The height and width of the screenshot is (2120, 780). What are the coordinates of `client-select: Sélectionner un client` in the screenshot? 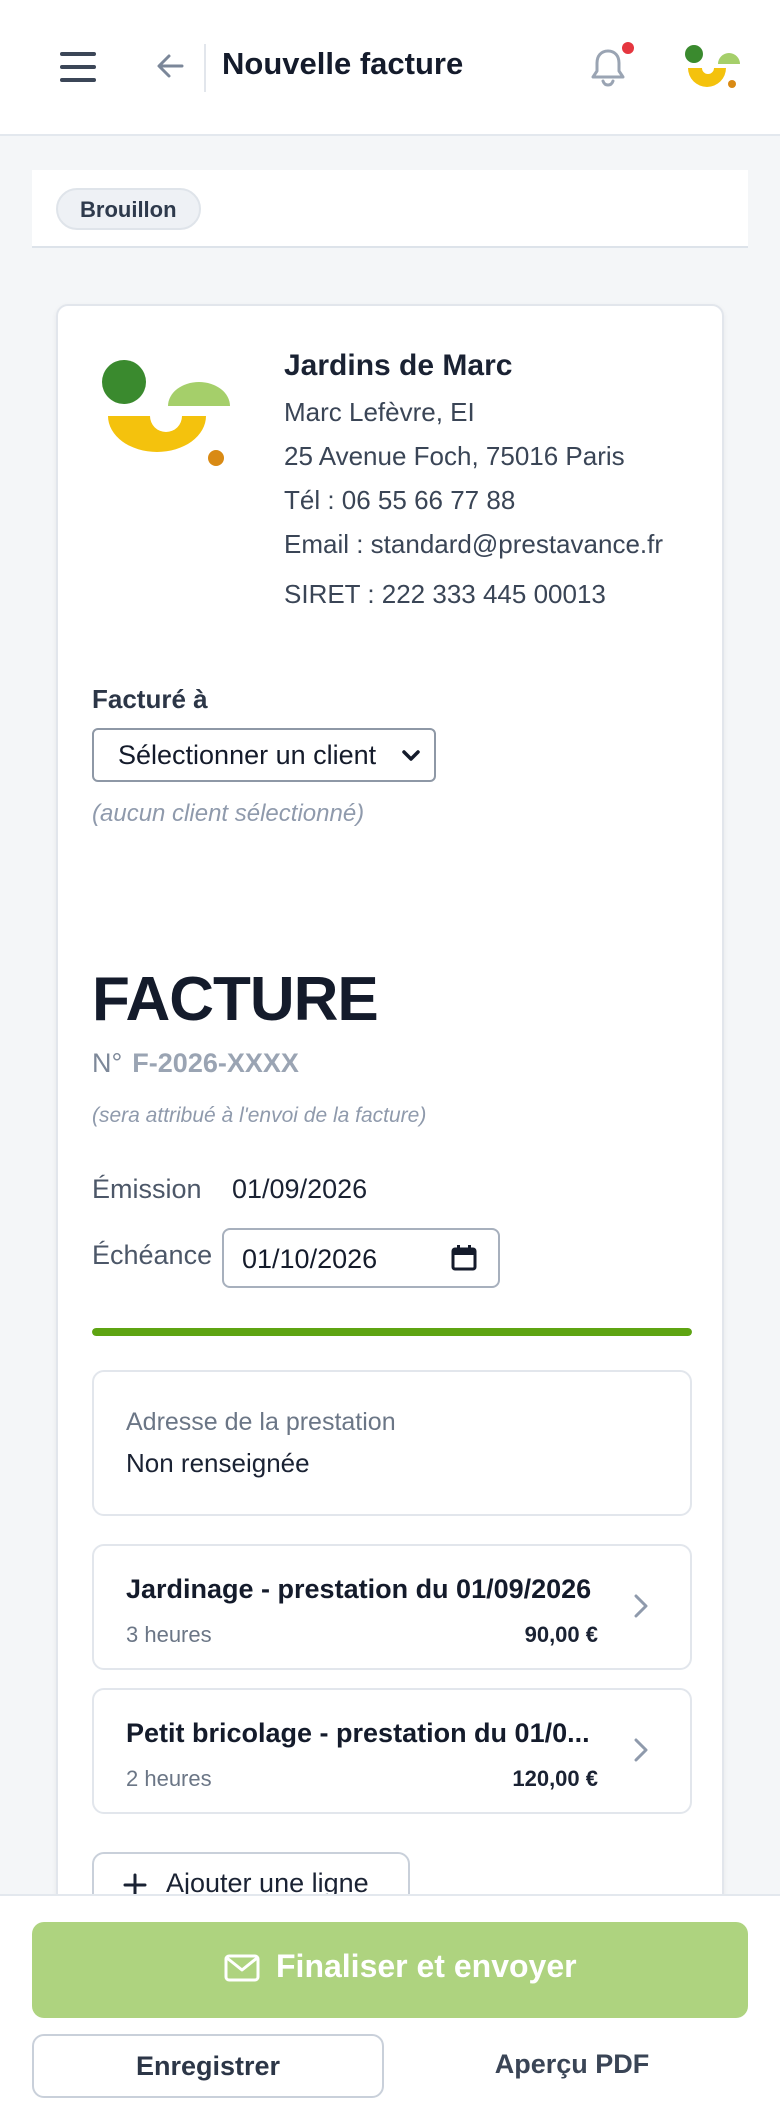 It's located at (264, 755).